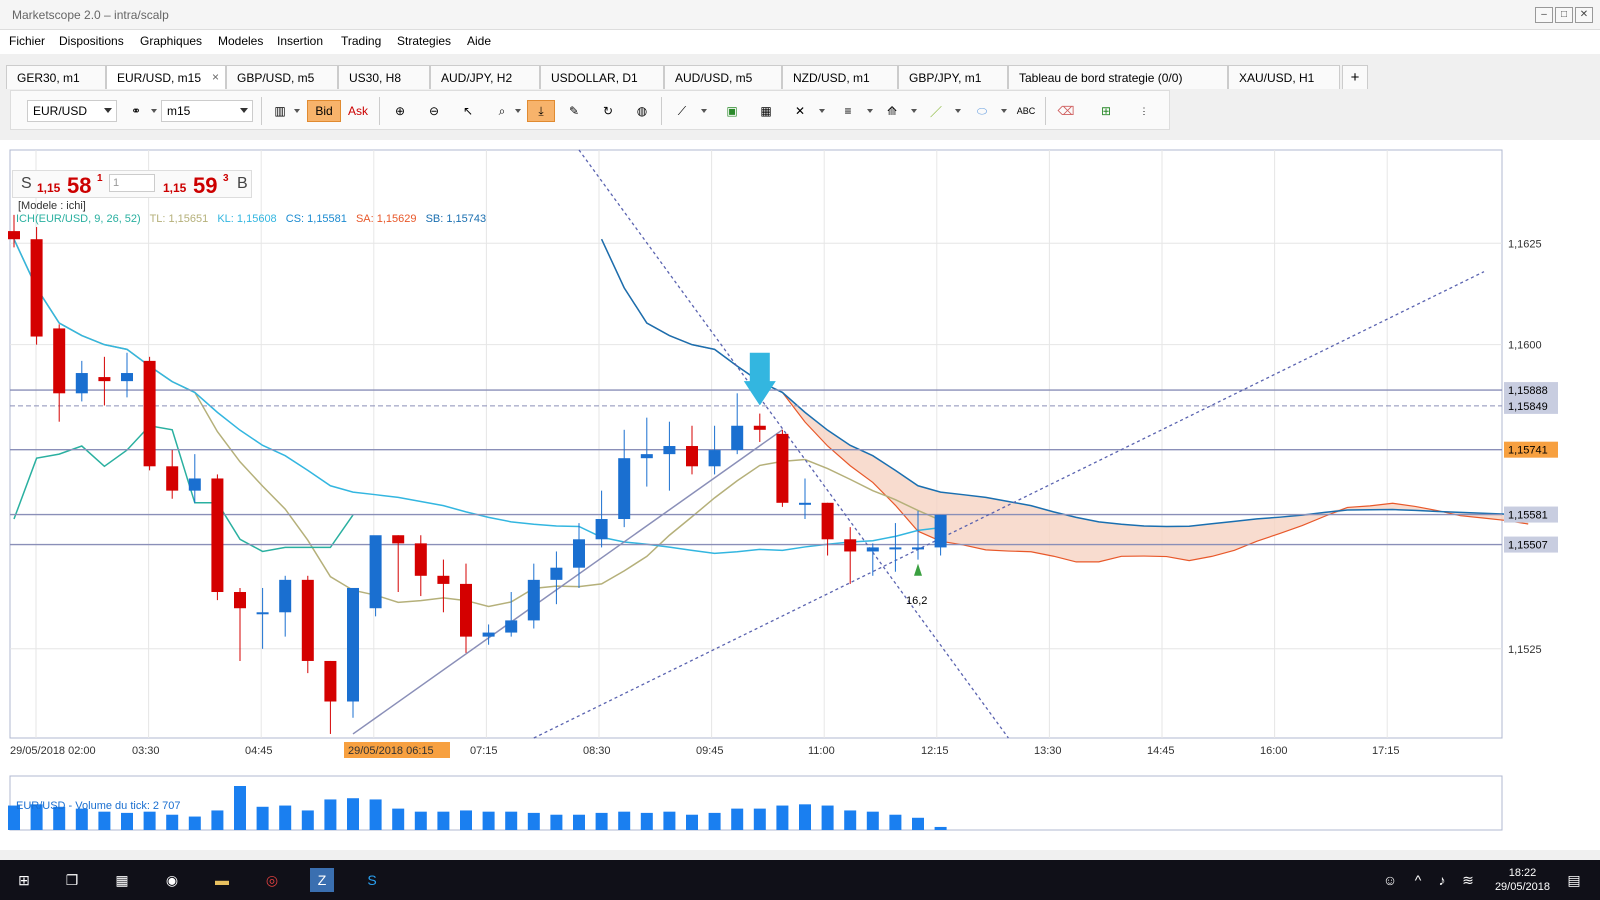 Image resolution: width=1600 pixels, height=900 pixels. What do you see at coordinates (1522, 880) in the screenshot?
I see `clock: 18:22 29/05/2018` at bounding box center [1522, 880].